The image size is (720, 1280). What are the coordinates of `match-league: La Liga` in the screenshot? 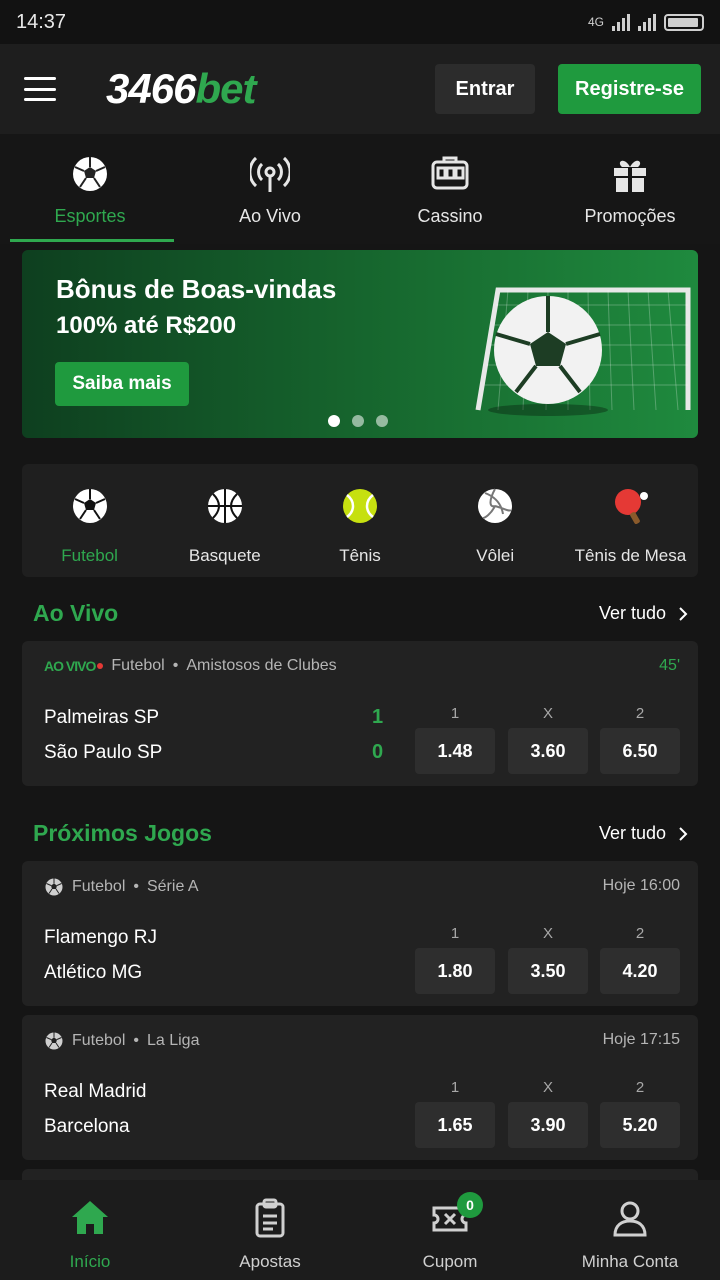 It's located at (173, 1040).